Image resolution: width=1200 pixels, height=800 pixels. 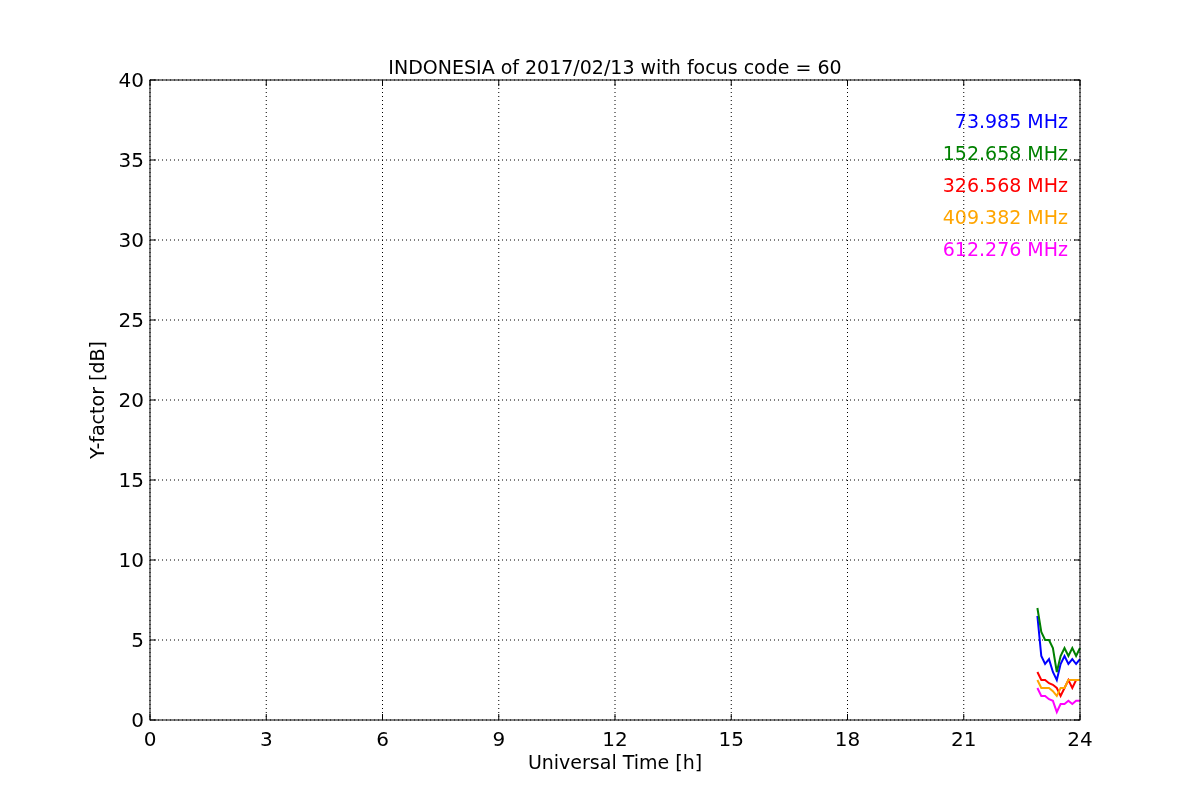 What do you see at coordinates (1005, 153) in the screenshot?
I see `legend-label: 152.658 MHz` at bounding box center [1005, 153].